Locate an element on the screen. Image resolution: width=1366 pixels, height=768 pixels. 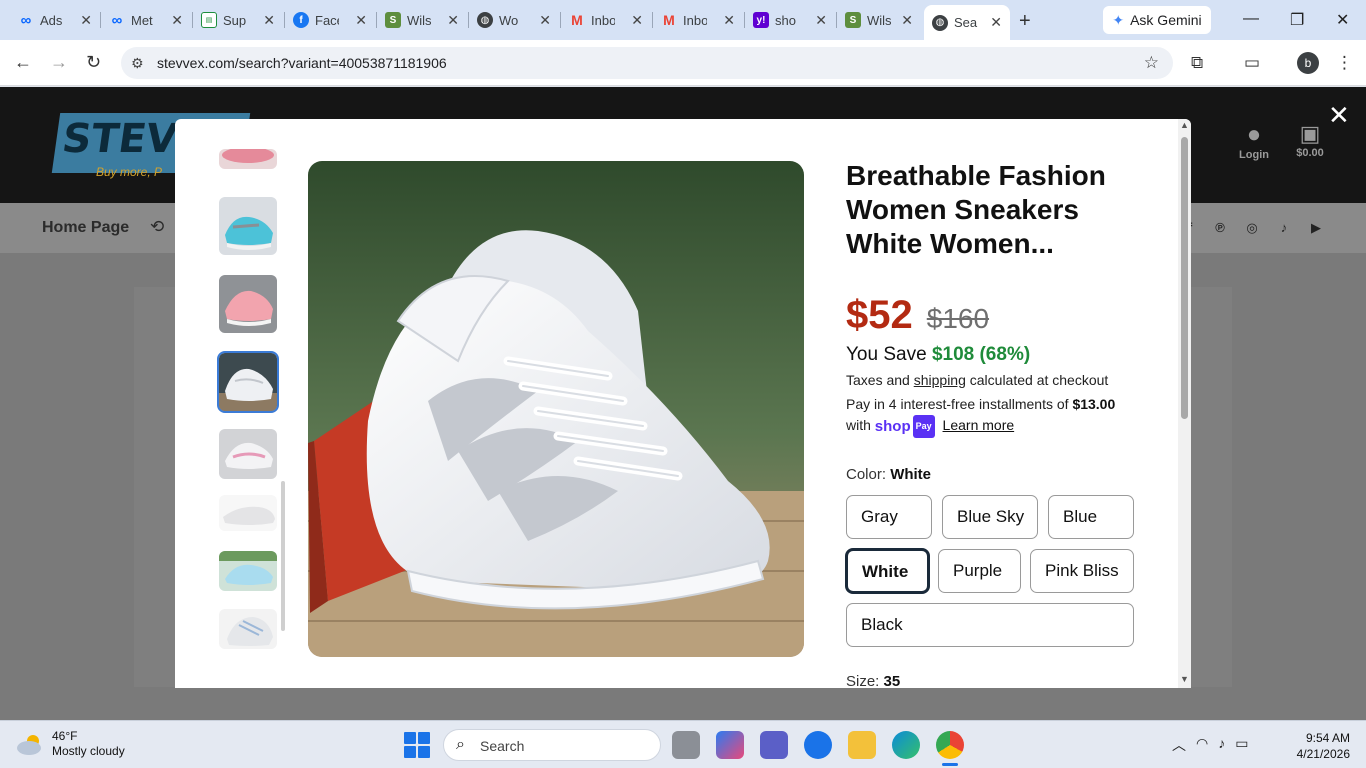
chrome-icon is located at coordinates (950, 748).